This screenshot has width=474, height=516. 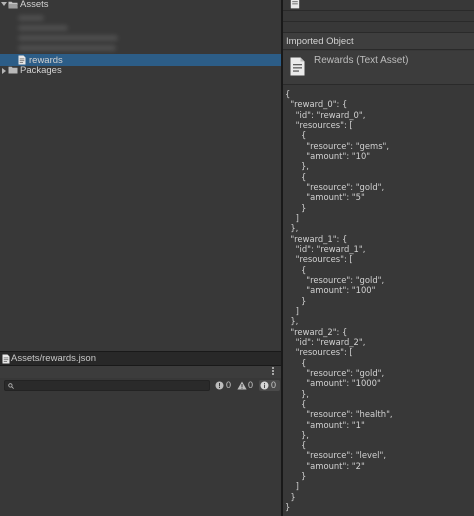 I want to click on console-search-input, so click(x=110, y=385).